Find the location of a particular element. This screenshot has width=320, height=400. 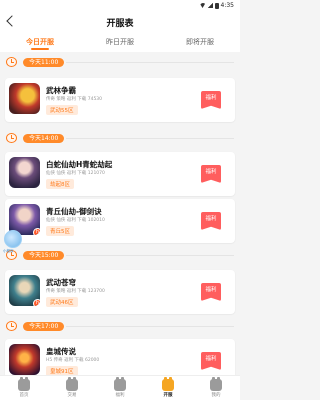

time-header: 今天17:00 is located at coordinates (35, 326).